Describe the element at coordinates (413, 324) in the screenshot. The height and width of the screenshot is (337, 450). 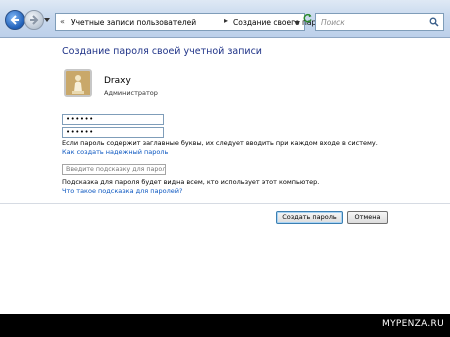
I see `watermark-text: MYPENZA.RU` at that location.